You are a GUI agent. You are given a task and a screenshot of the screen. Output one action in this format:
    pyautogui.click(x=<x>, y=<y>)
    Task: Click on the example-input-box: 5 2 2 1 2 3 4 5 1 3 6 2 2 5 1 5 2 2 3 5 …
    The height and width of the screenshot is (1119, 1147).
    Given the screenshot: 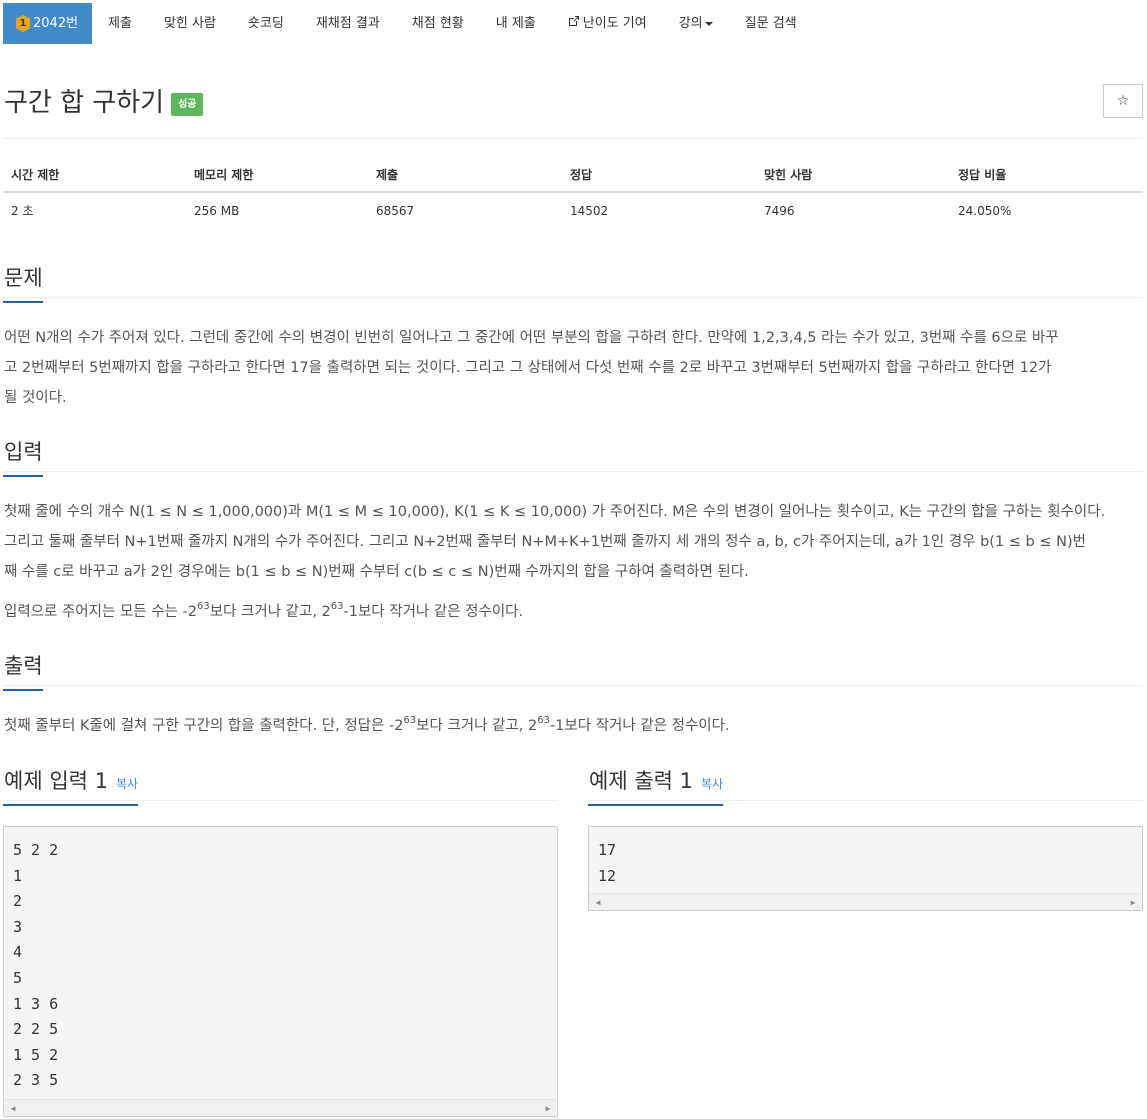 What is the action you would take?
    pyautogui.click(x=280, y=971)
    